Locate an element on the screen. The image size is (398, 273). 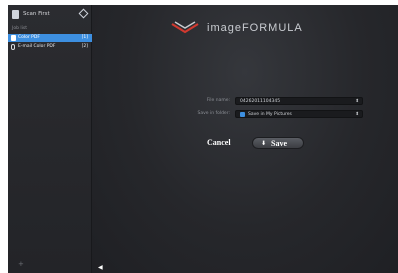
job-list-title: Job list is located at coordinates (19, 28).